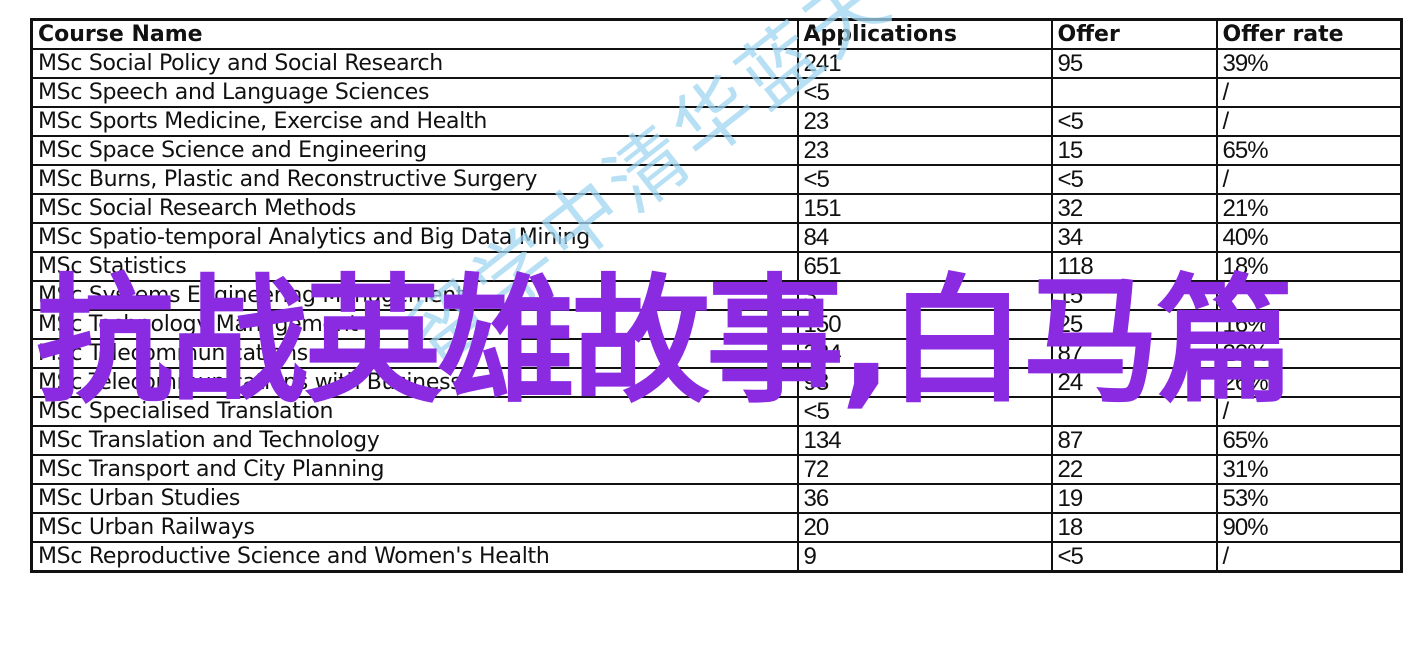 This screenshot has height=650, width=1418. What do you see at coordinates (1134, 324) in the screenshot?
I see `cell-offer: 25` at bounding box center [1134, 324].